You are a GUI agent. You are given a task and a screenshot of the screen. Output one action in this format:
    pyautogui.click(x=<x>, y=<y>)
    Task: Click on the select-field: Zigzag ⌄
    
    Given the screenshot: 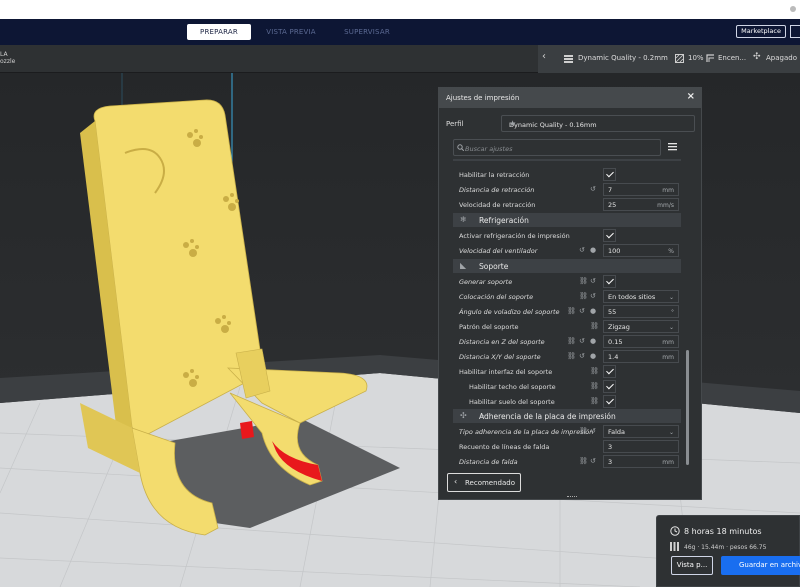 What is the action you would take?
    pyautogui.click(x=641, y=326)
    